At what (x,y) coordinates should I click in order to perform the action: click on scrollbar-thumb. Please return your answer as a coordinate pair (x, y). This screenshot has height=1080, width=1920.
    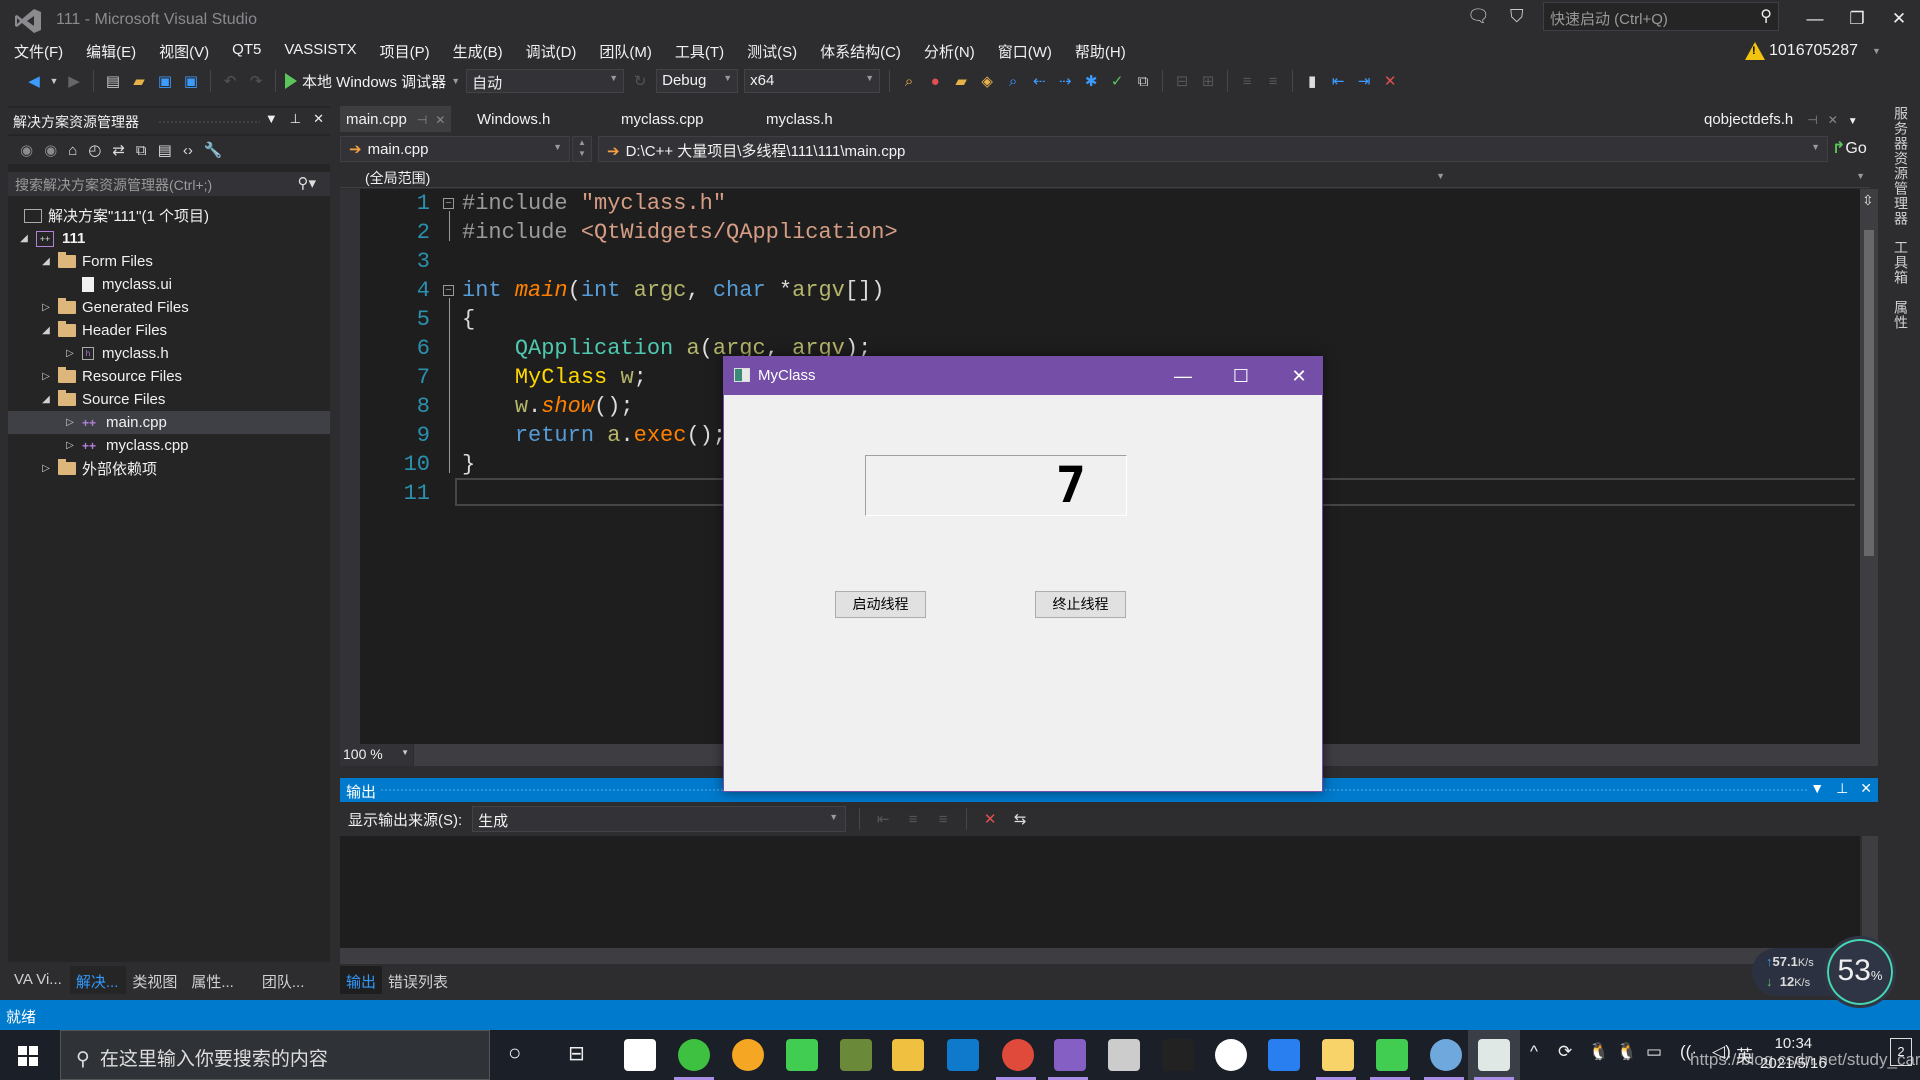
    Looking at the image, I should click on (1869, 393).